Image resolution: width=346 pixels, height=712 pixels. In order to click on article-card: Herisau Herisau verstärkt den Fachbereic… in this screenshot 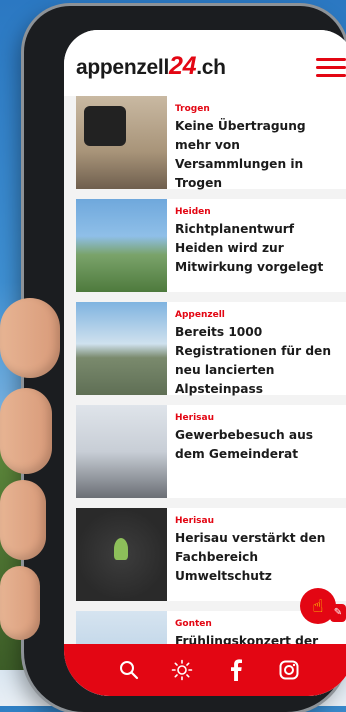, I will do `click(211, 554)`.